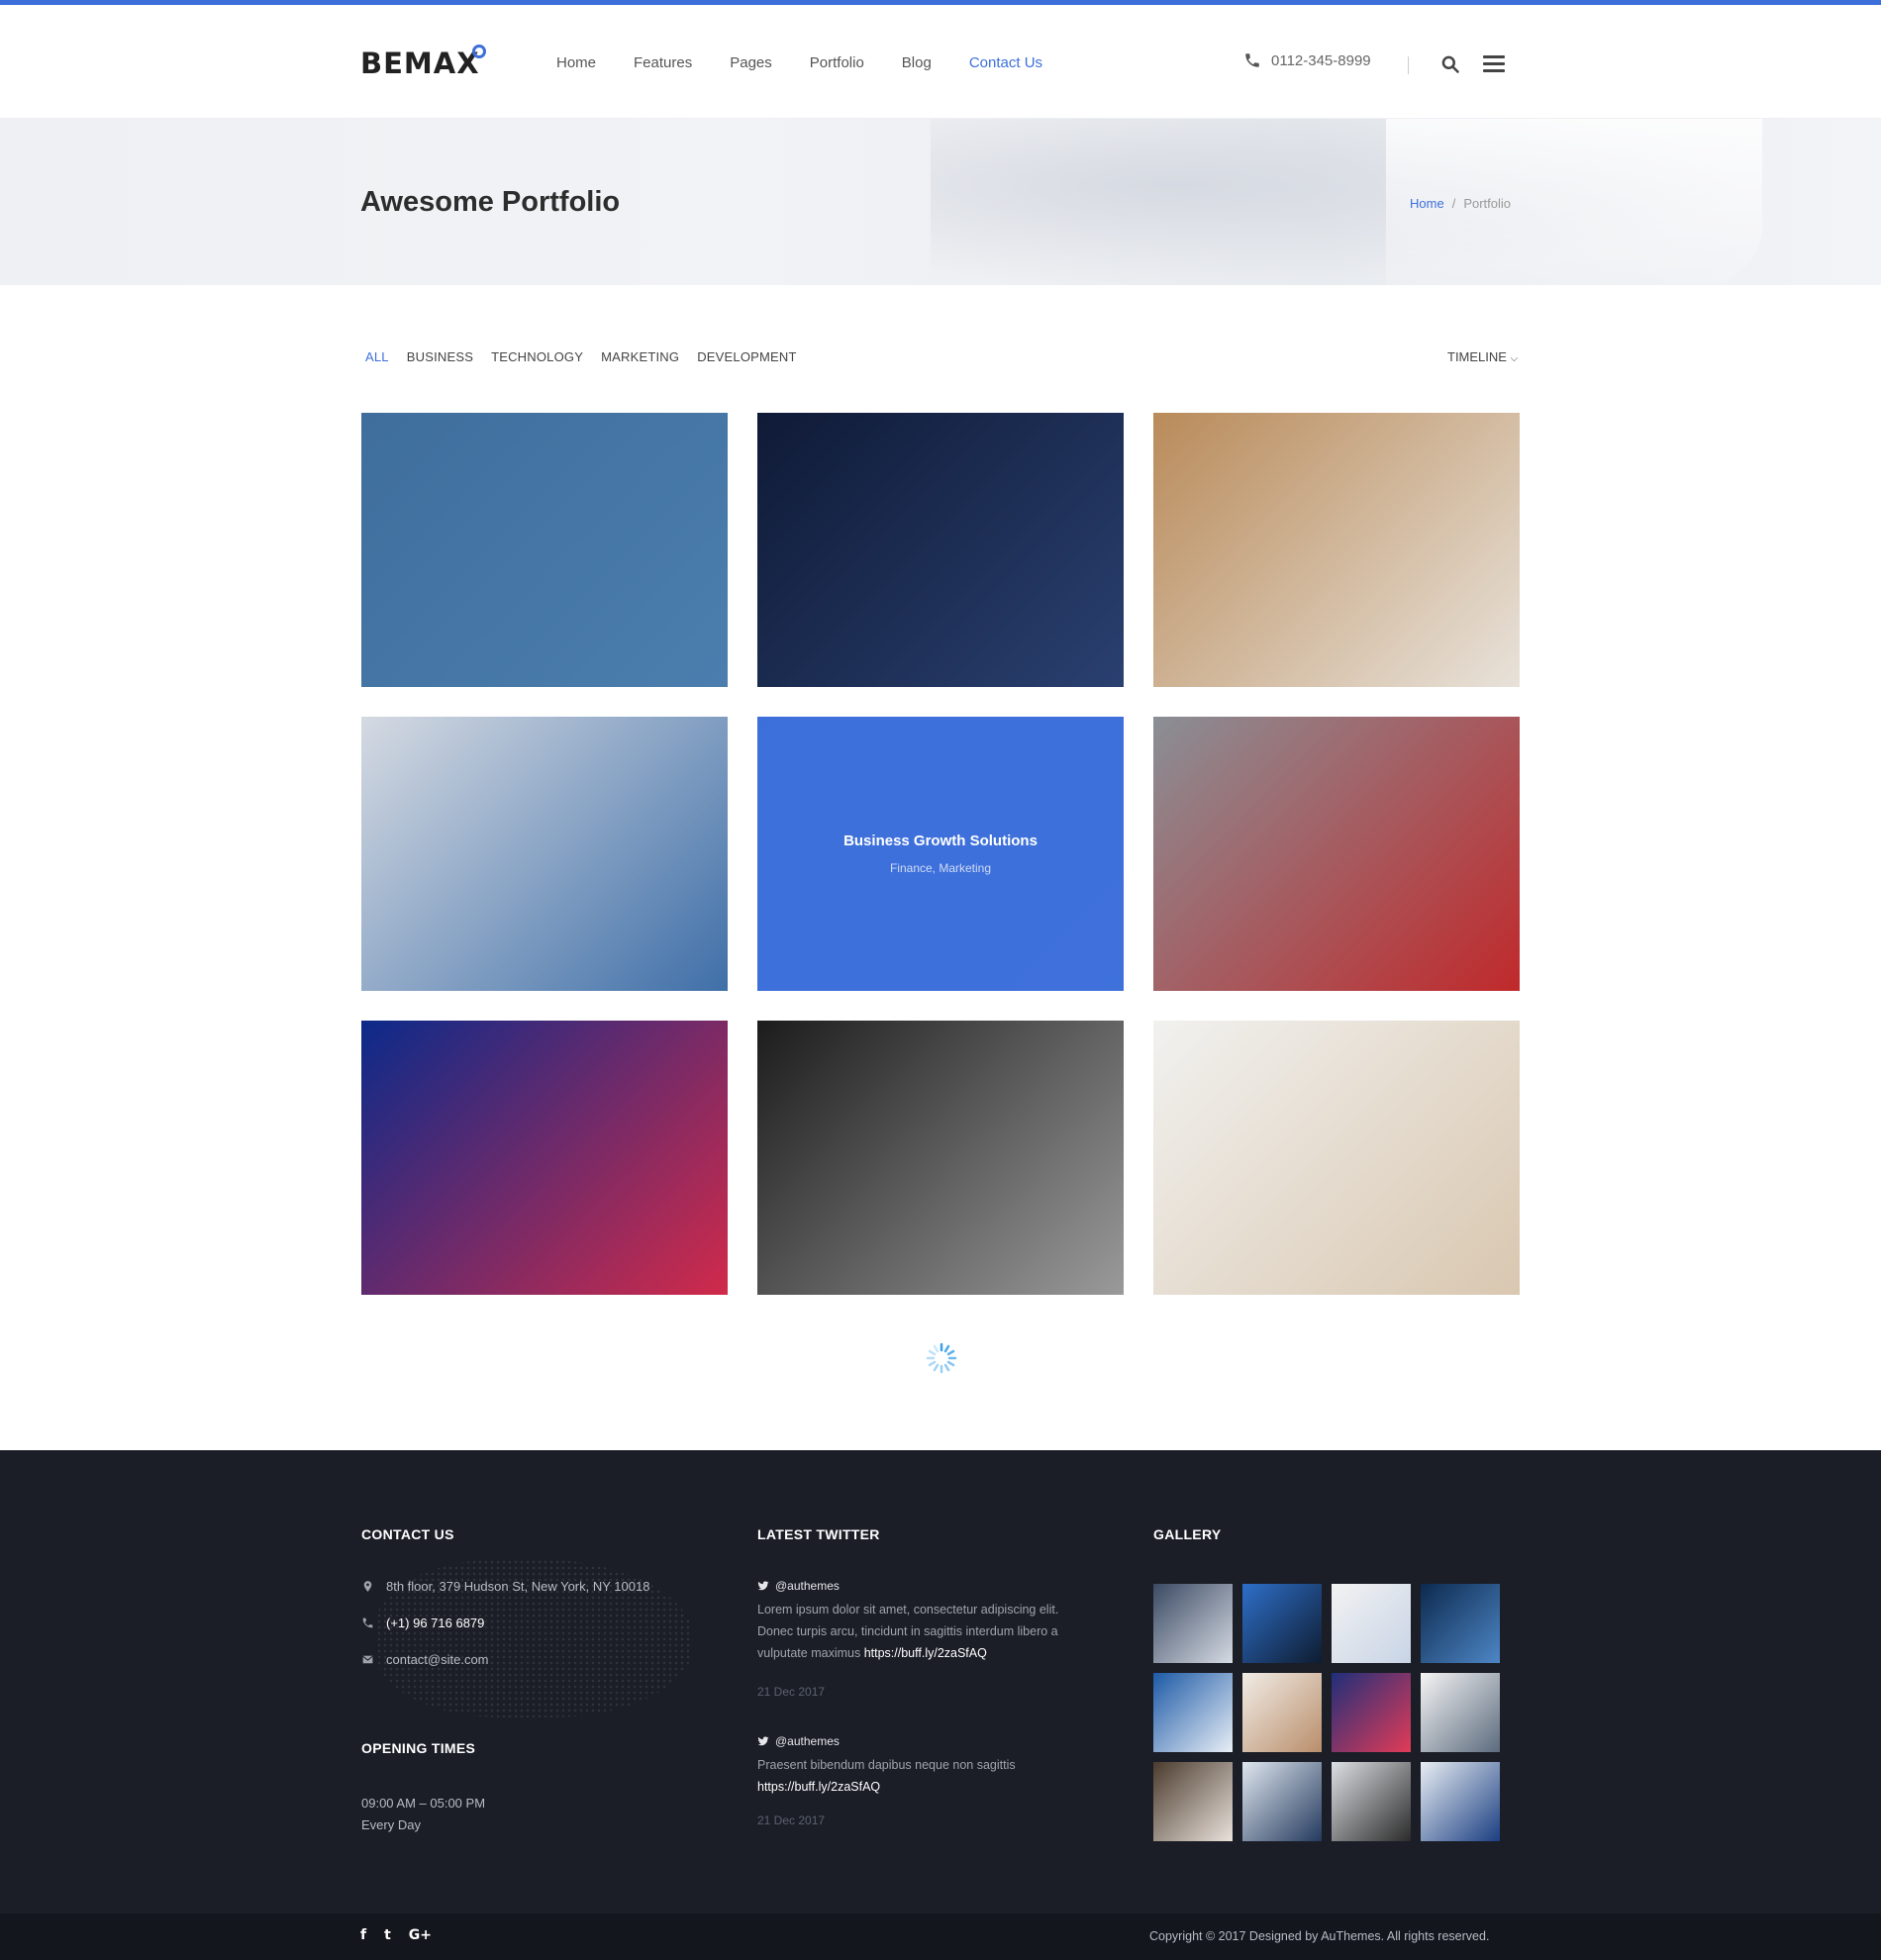 Image resolution: width=1881 pixels, height=1960 pixels. Describe the element at coordinates (663, 62) in the screenshot. I see `nav-features: Features` at that location.